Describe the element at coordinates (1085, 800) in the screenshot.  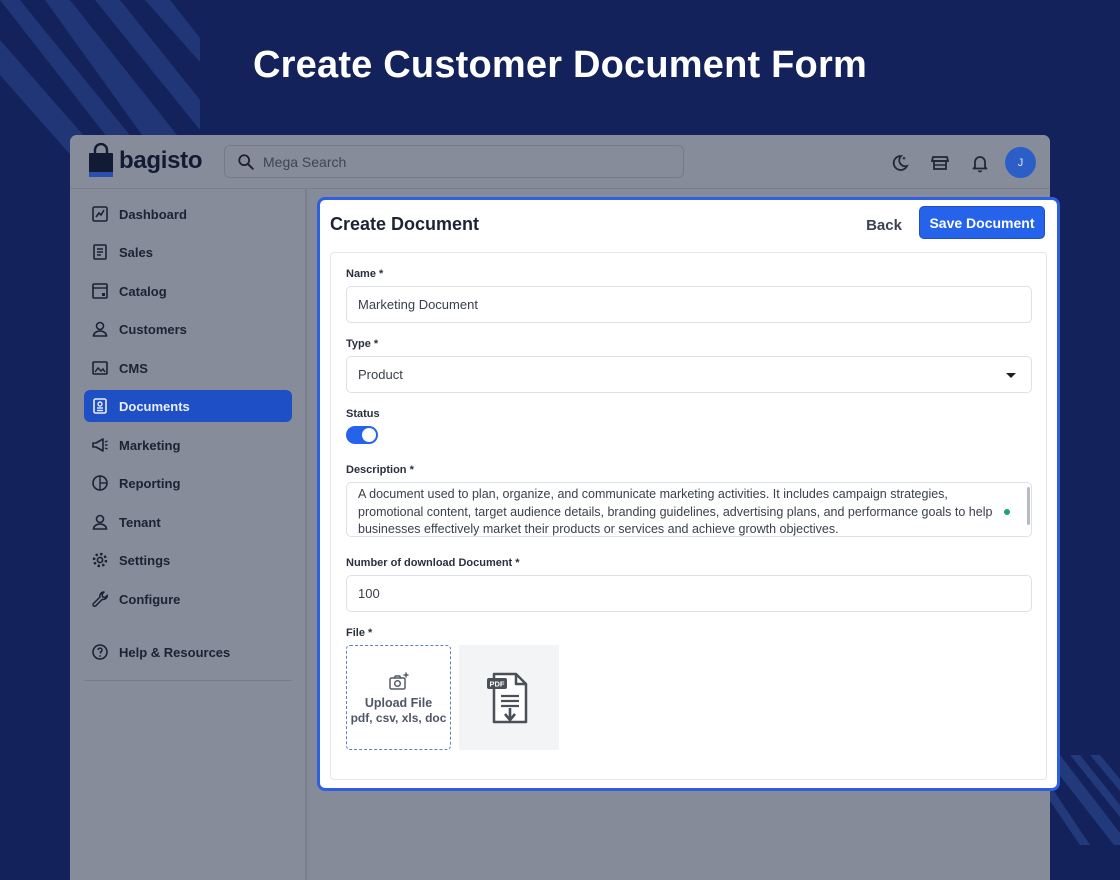
I see `decorative-stripes` at that location.